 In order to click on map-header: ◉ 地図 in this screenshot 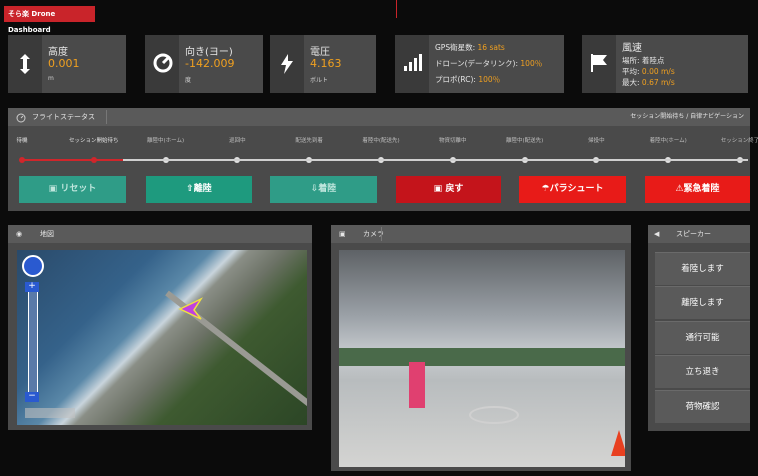, I will do `click(160, 234)`.